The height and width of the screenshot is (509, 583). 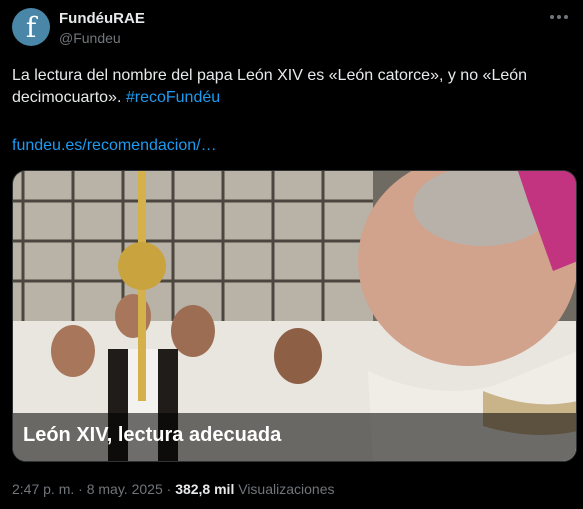 I want to click on post-date: 8 may. 2025, so click(x=125, y=489).